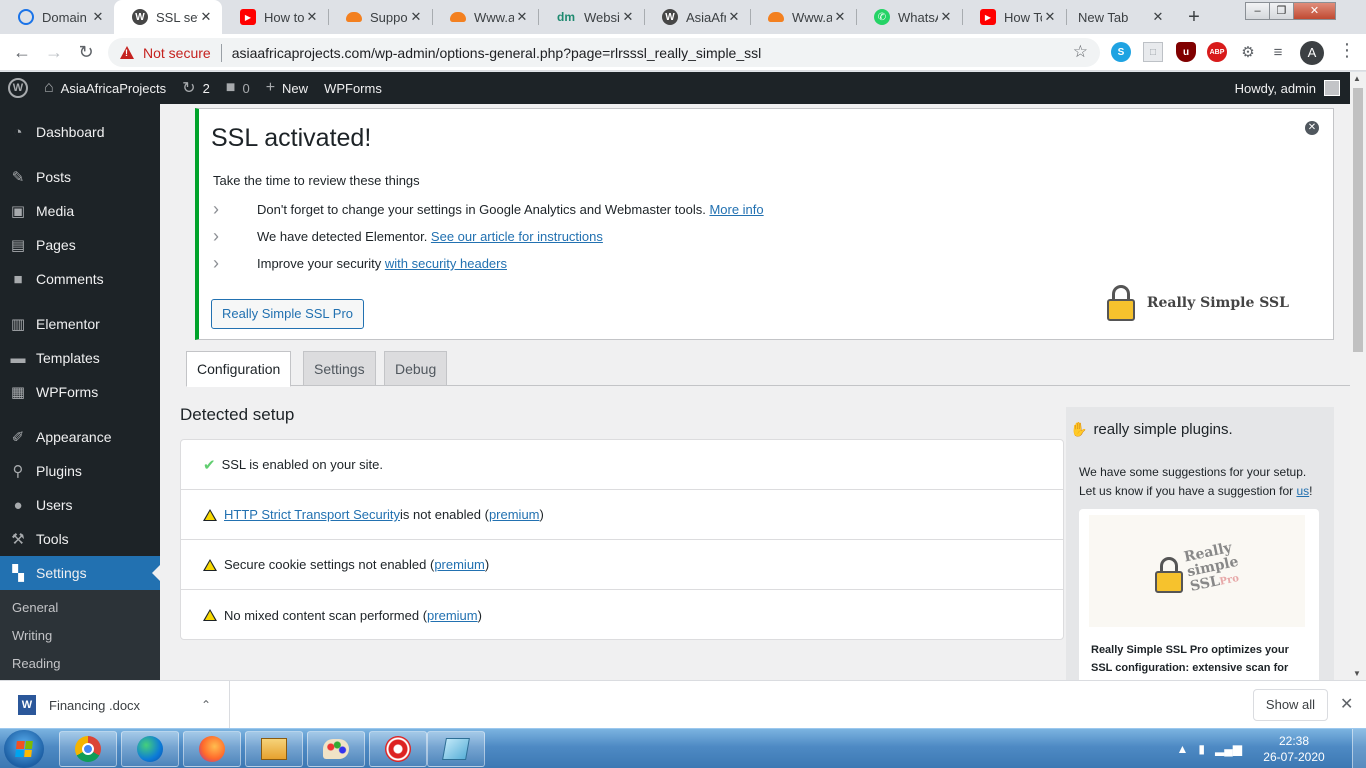 The width and height of the screenshot is (1366, 768). Describe the element at coordinates (80, 358) in the screenshot. I see `sidebar-item-templates: ▬ Templates` at that location.